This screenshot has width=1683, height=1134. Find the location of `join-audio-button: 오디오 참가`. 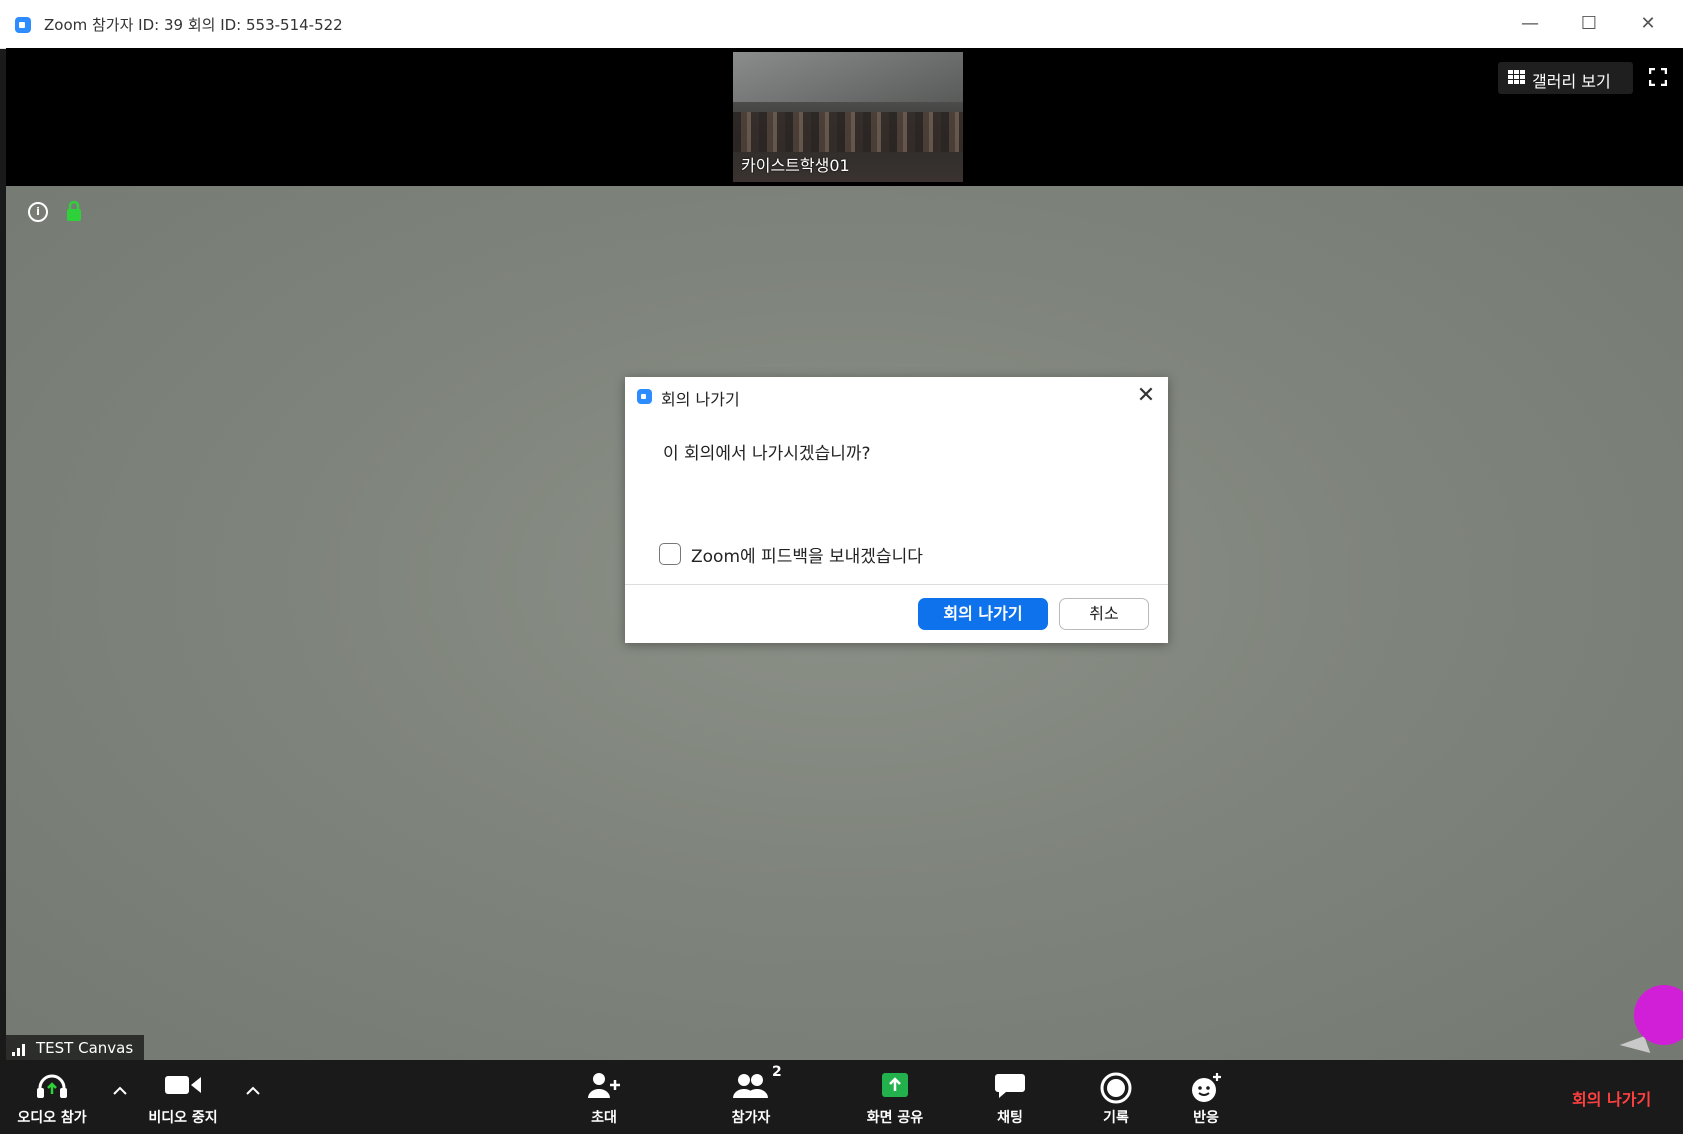

join-audio-button: 오디오 참가 is located at coordinates (52, 1096).